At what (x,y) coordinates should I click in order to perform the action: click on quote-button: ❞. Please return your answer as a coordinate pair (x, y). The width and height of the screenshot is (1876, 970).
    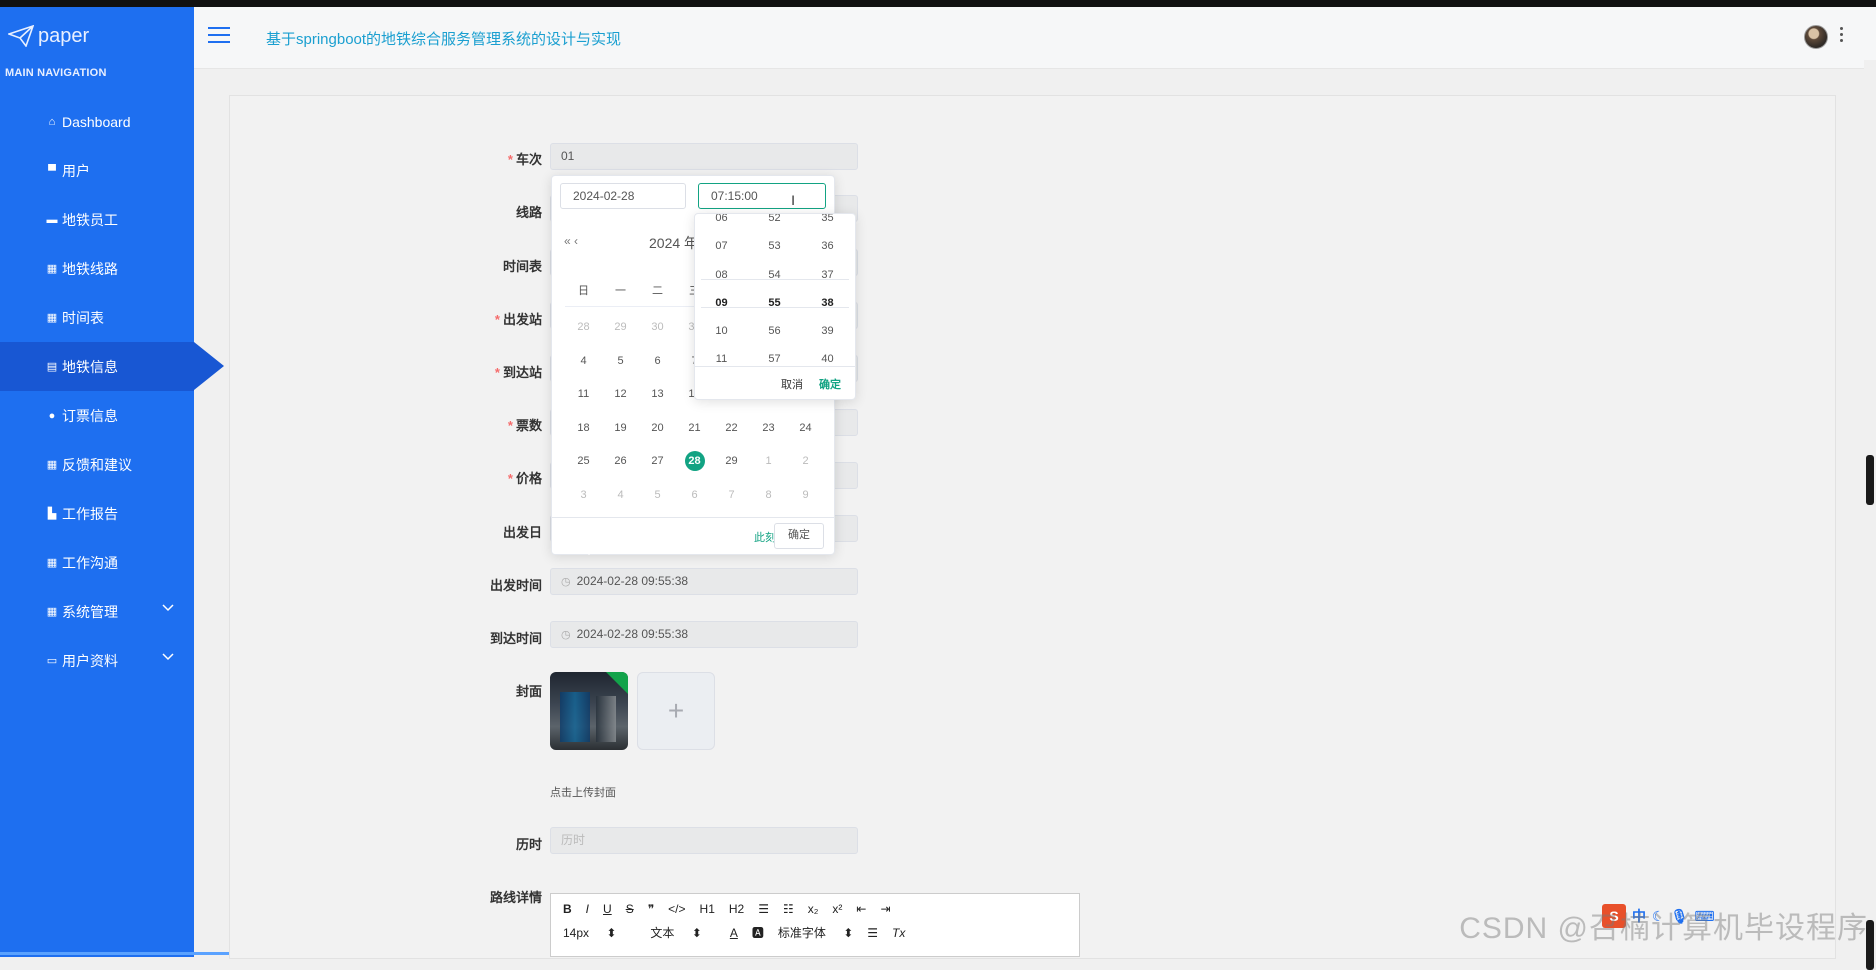
    Looking at the image, I should click on (651, 909).